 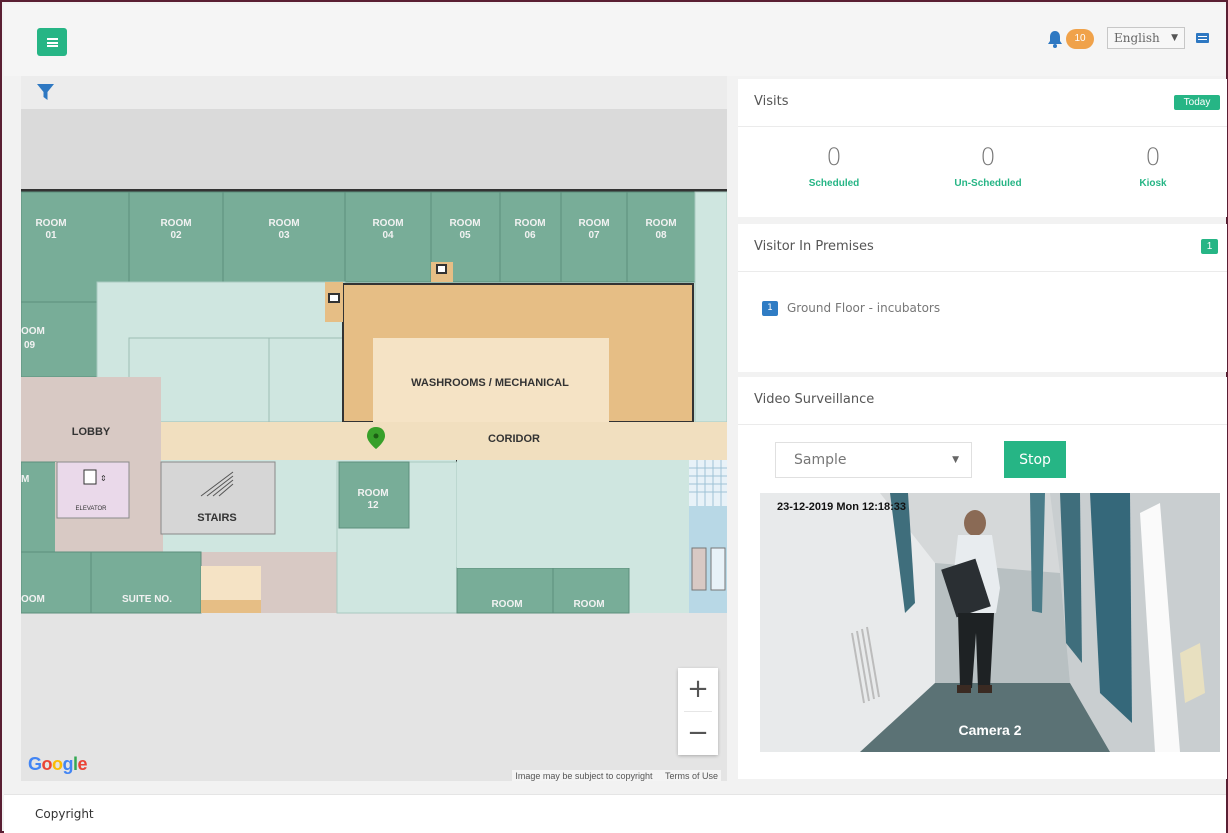 I want to click on unscheduled-label: Un-Scheduled, so click(x=988, y=183).